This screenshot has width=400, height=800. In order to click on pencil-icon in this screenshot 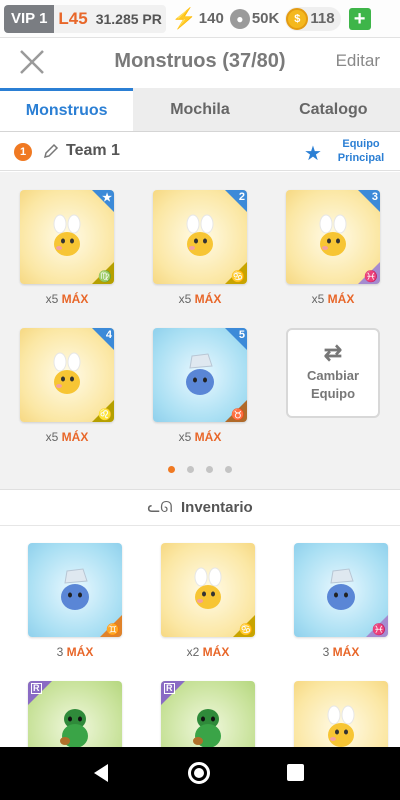, I will do `click(51, 151)`.